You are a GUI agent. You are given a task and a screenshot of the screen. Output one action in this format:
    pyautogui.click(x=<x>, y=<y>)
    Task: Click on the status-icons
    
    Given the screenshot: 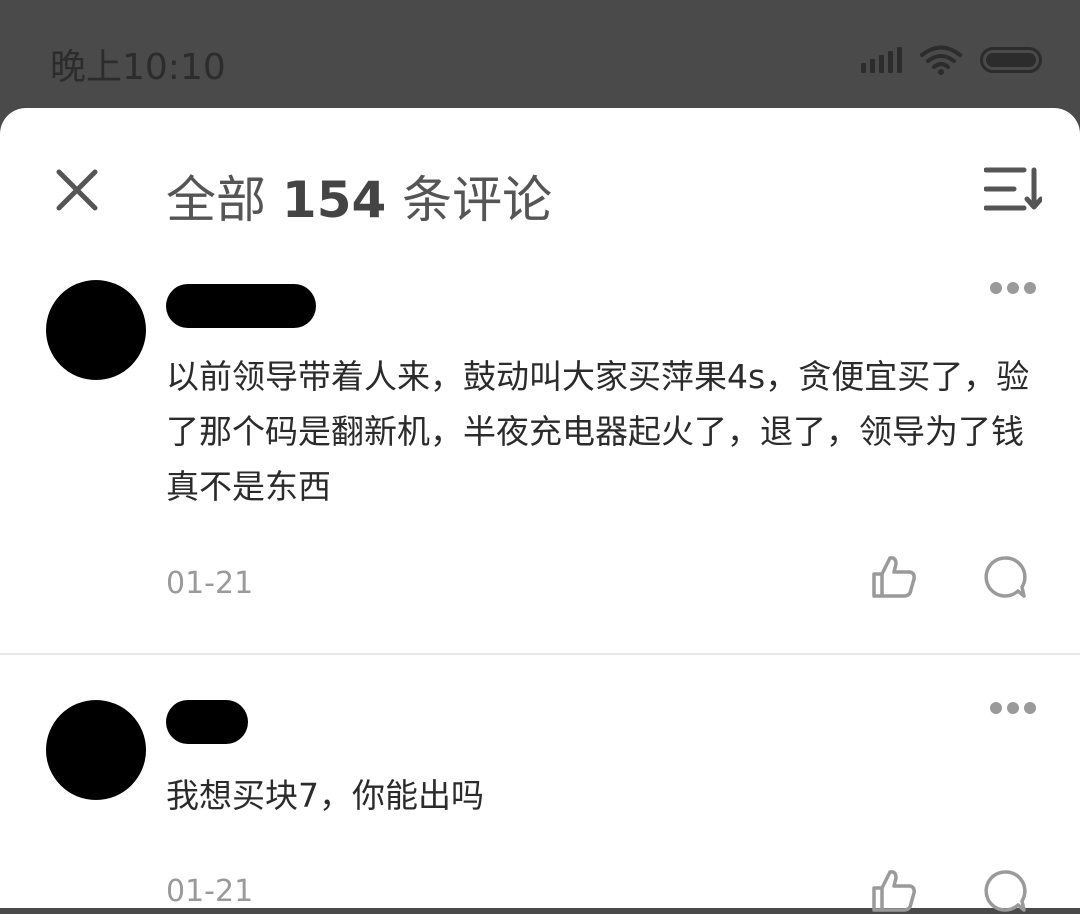 What is the action you would take?
    pyautogui.click(x=951, y=60)
    